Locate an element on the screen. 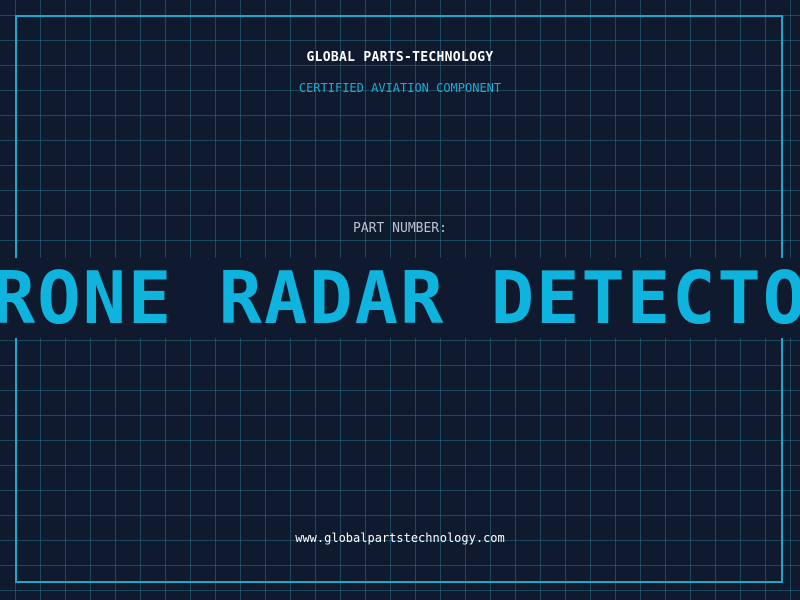  part-number-value: DRONE RADAR DETECTOR is located at coordinates (400, 298).